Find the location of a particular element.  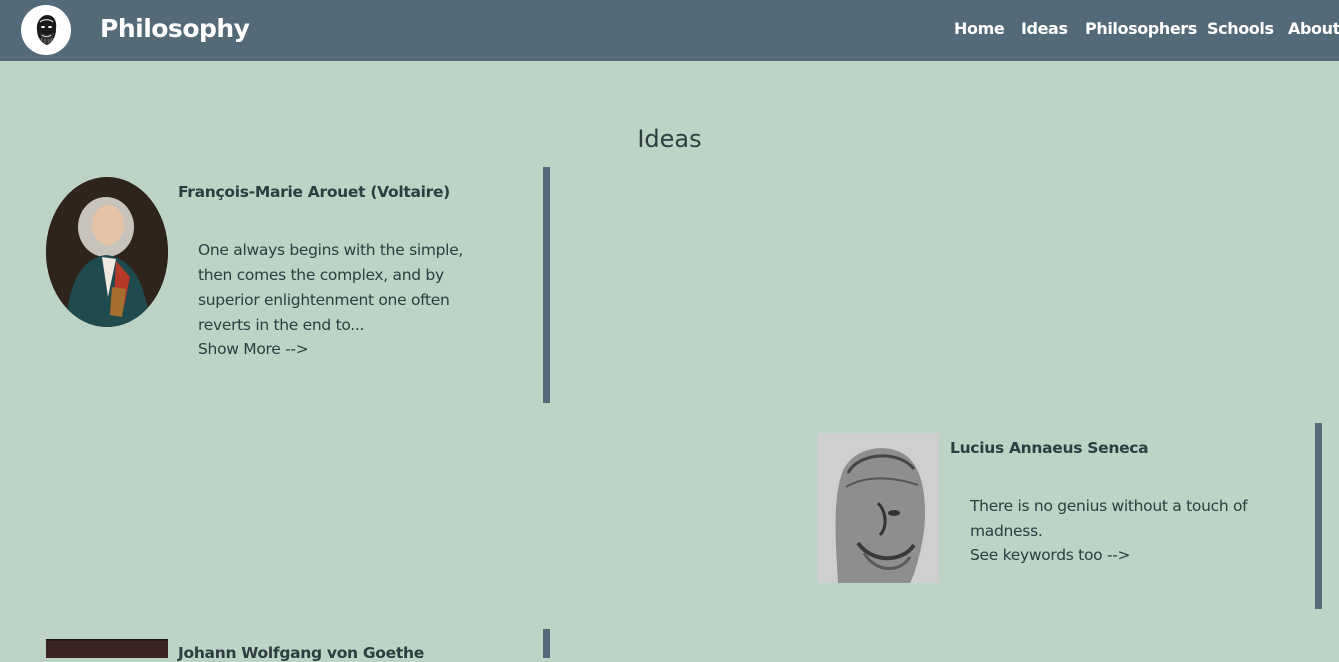

see-keywords-link: See keywords too --> is located at coordinates (1050, 555).